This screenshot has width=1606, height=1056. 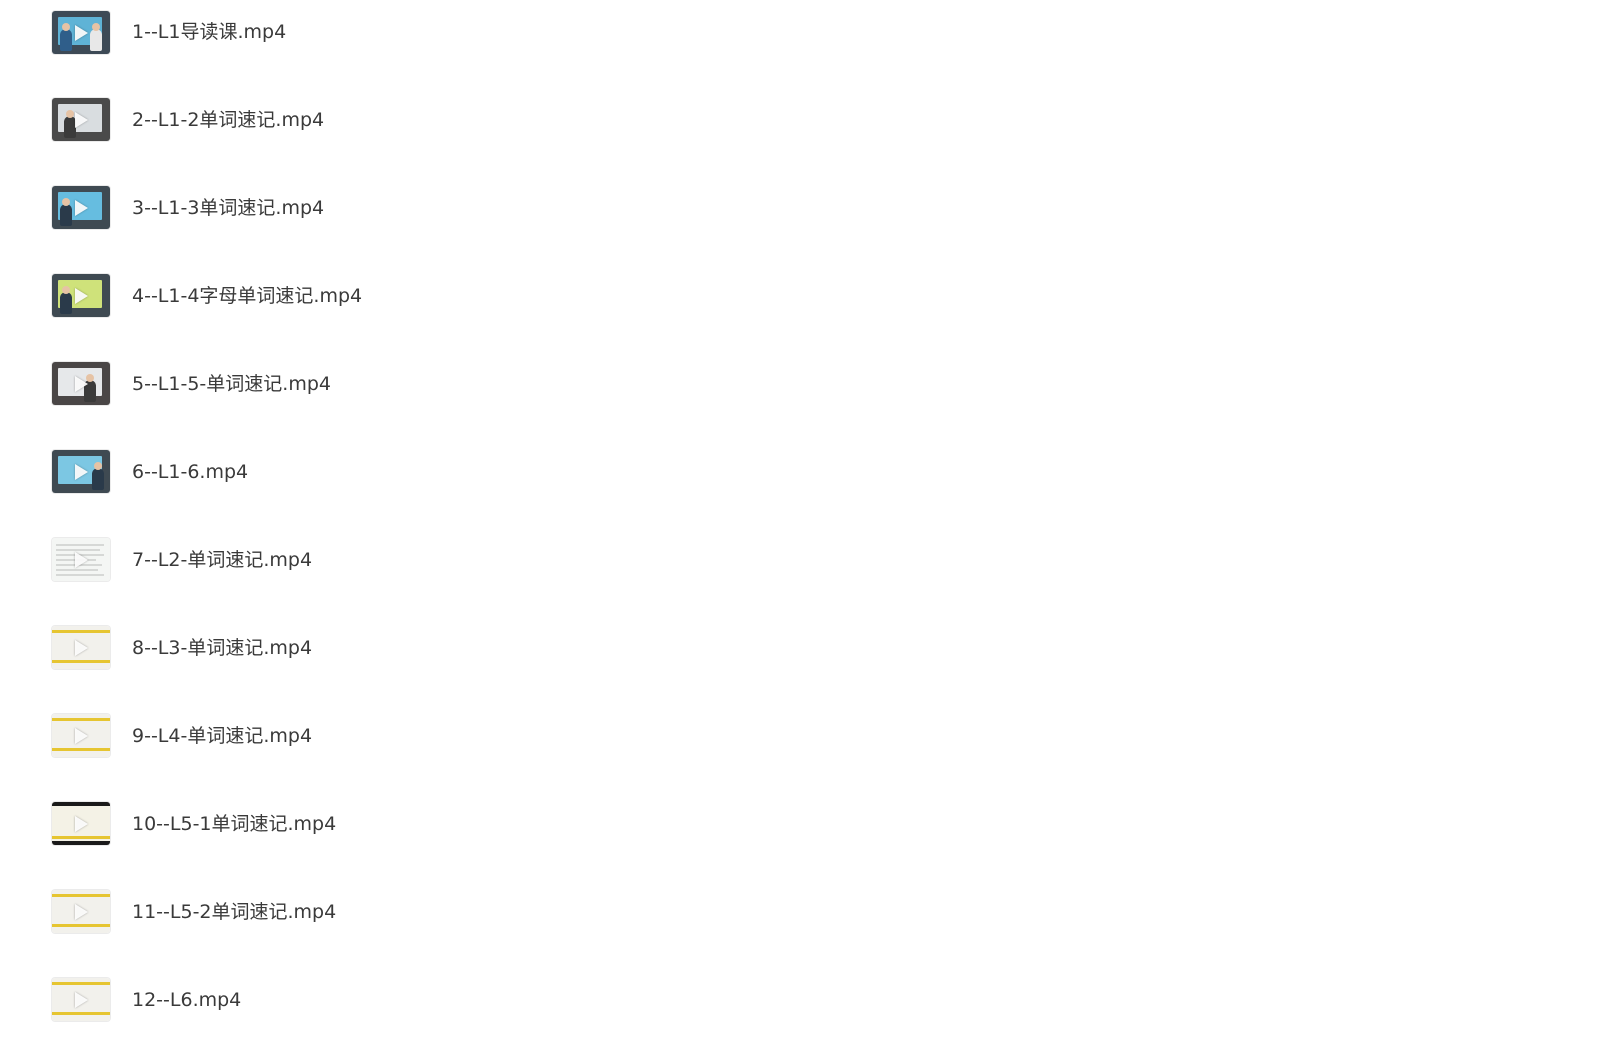 I want to click on file-item: 11--L5-2单词速记.mp4, so click(x=400, y=924).